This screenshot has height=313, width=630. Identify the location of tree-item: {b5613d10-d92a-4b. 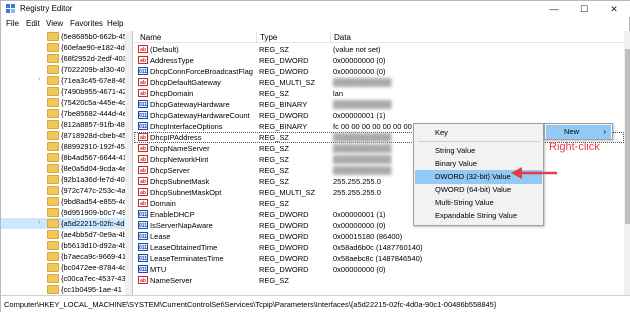
(66, 245).